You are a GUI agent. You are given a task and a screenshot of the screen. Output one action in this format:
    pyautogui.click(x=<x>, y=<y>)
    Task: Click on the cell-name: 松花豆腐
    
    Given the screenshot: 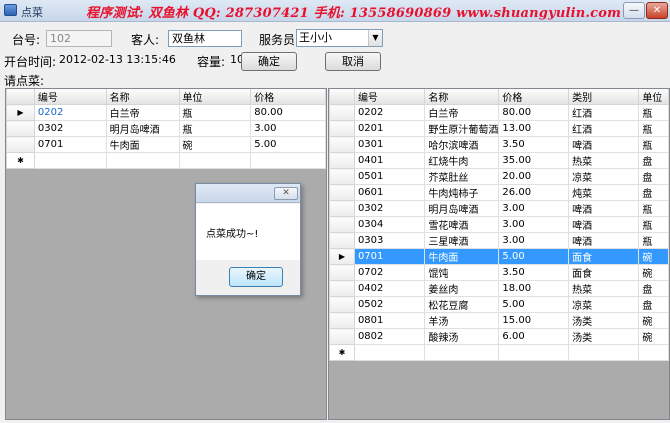 What is the action you would take?
    pyautogui.click(x=462, y=304)
    